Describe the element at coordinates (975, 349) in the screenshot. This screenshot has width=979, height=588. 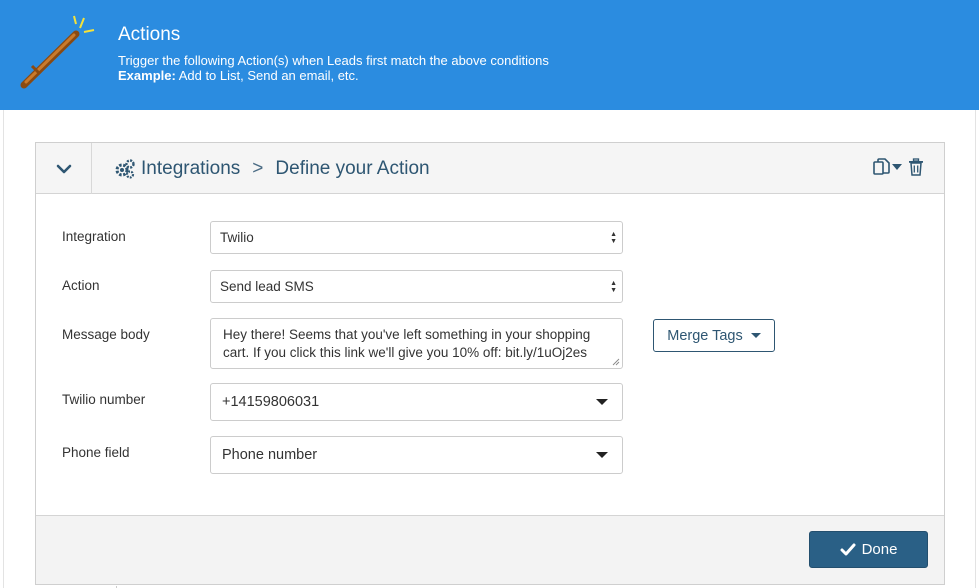
I see `right-divider` at that location.